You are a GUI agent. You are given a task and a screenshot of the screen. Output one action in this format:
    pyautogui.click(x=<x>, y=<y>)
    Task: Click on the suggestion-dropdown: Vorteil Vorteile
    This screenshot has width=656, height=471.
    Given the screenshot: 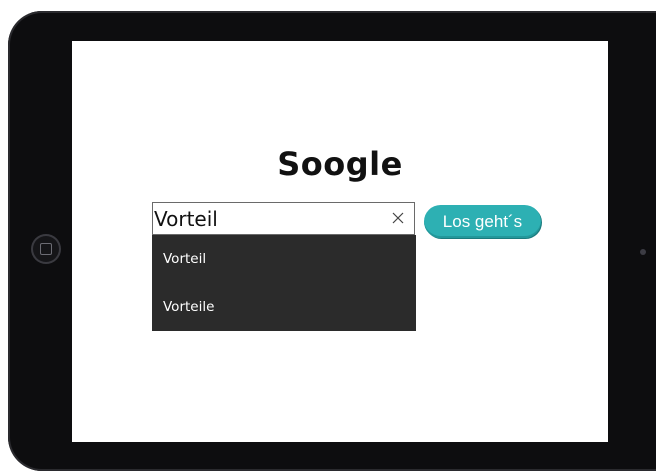 What is the action you would take?
    pyautogui.click(x=284, y=283)
    